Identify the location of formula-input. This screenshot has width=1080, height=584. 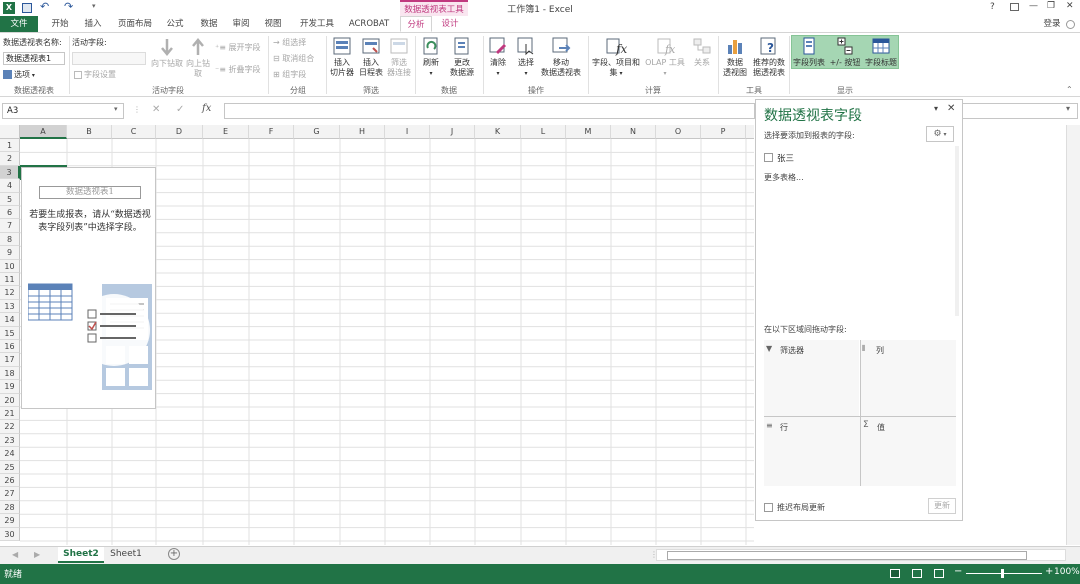
(489, 111).